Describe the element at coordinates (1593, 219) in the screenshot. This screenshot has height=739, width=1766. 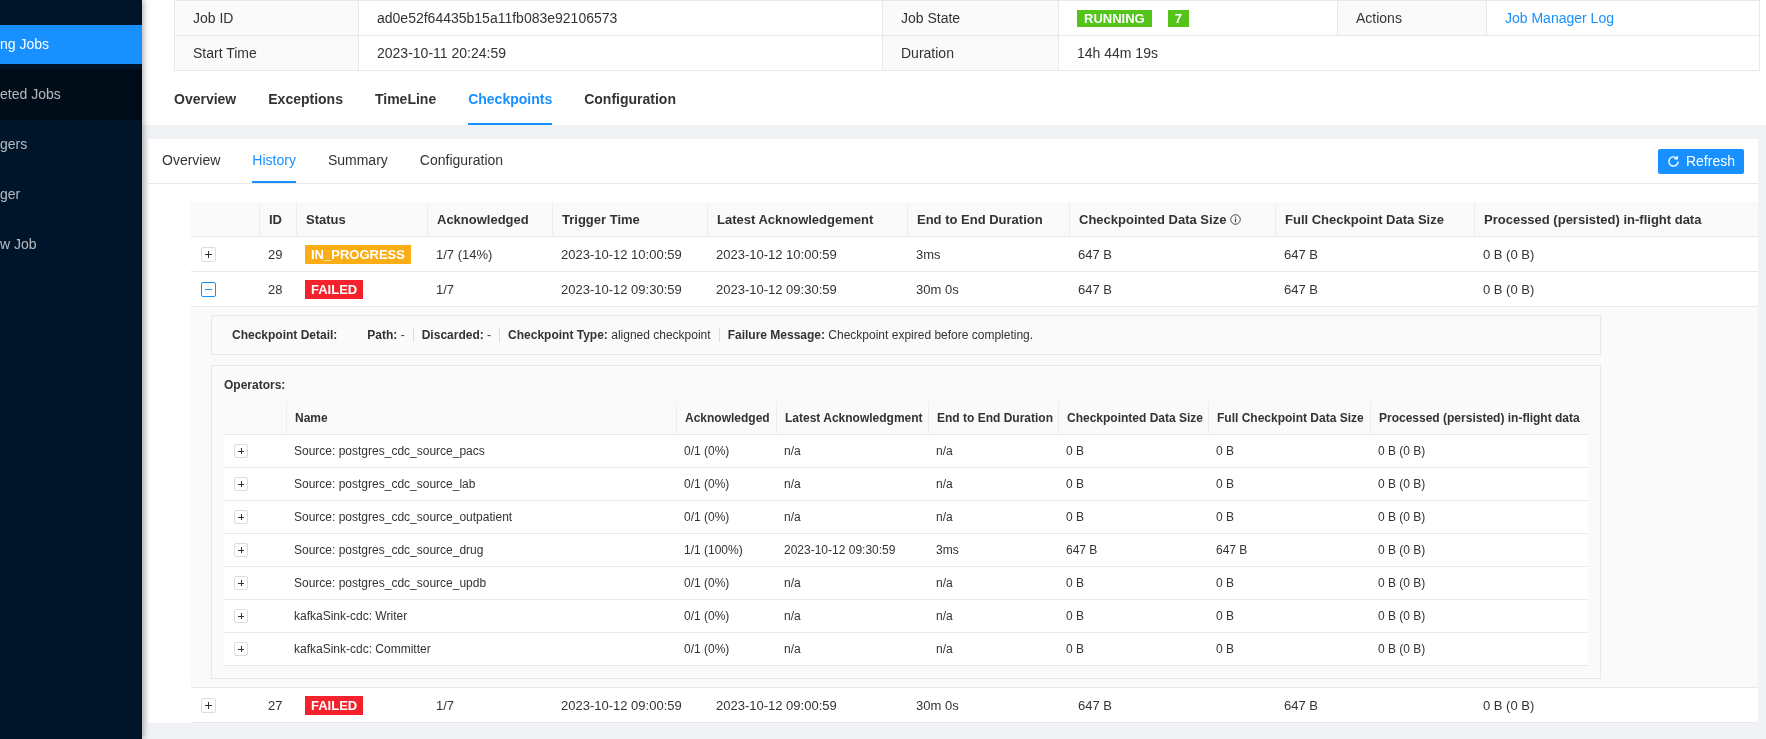
I see `column-header: Processed (persisted) in-flight data` at that location.